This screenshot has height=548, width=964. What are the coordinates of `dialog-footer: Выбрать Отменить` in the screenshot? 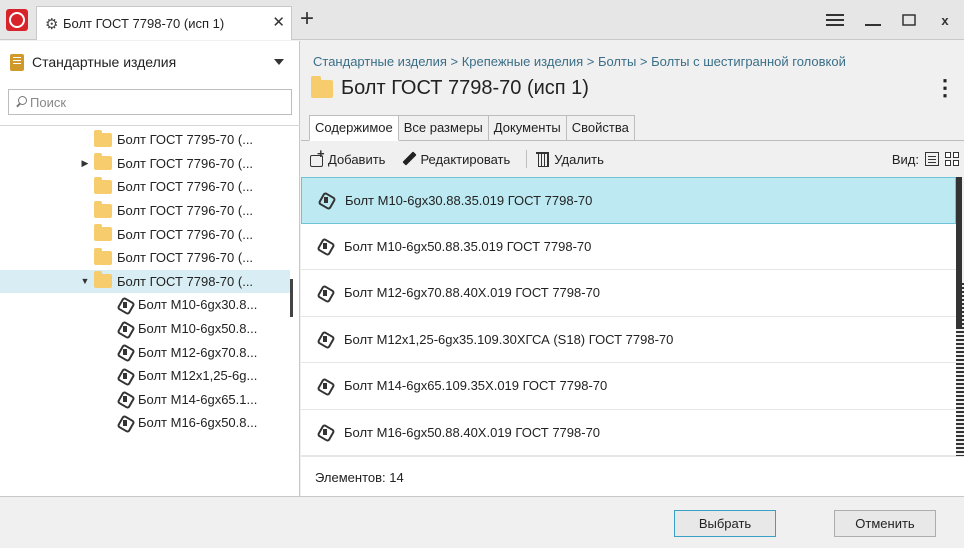 It's located at (482, 522).